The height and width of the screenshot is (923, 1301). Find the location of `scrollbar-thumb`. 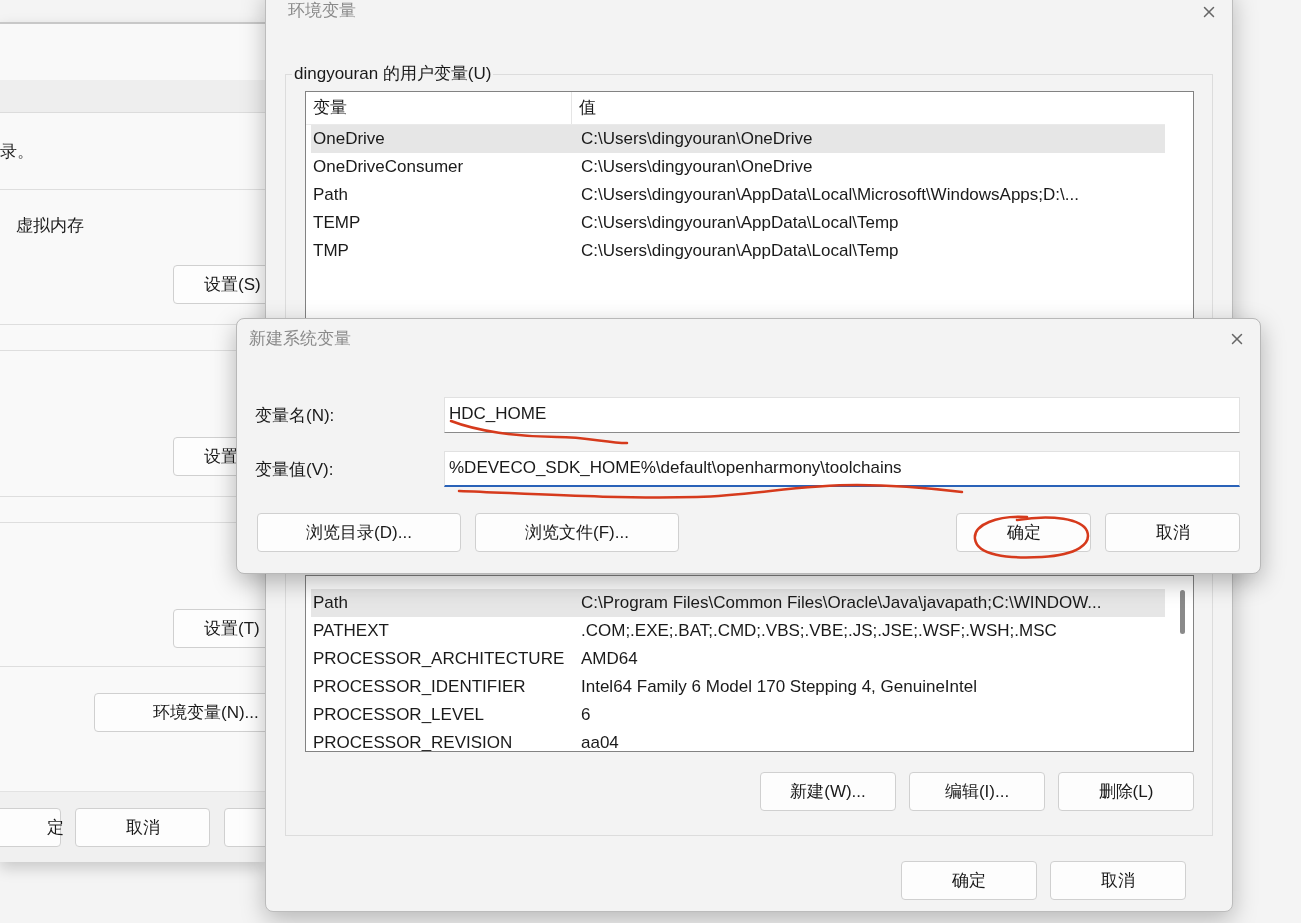

scrollbar-thumb is located at coordinates (1182, 612).